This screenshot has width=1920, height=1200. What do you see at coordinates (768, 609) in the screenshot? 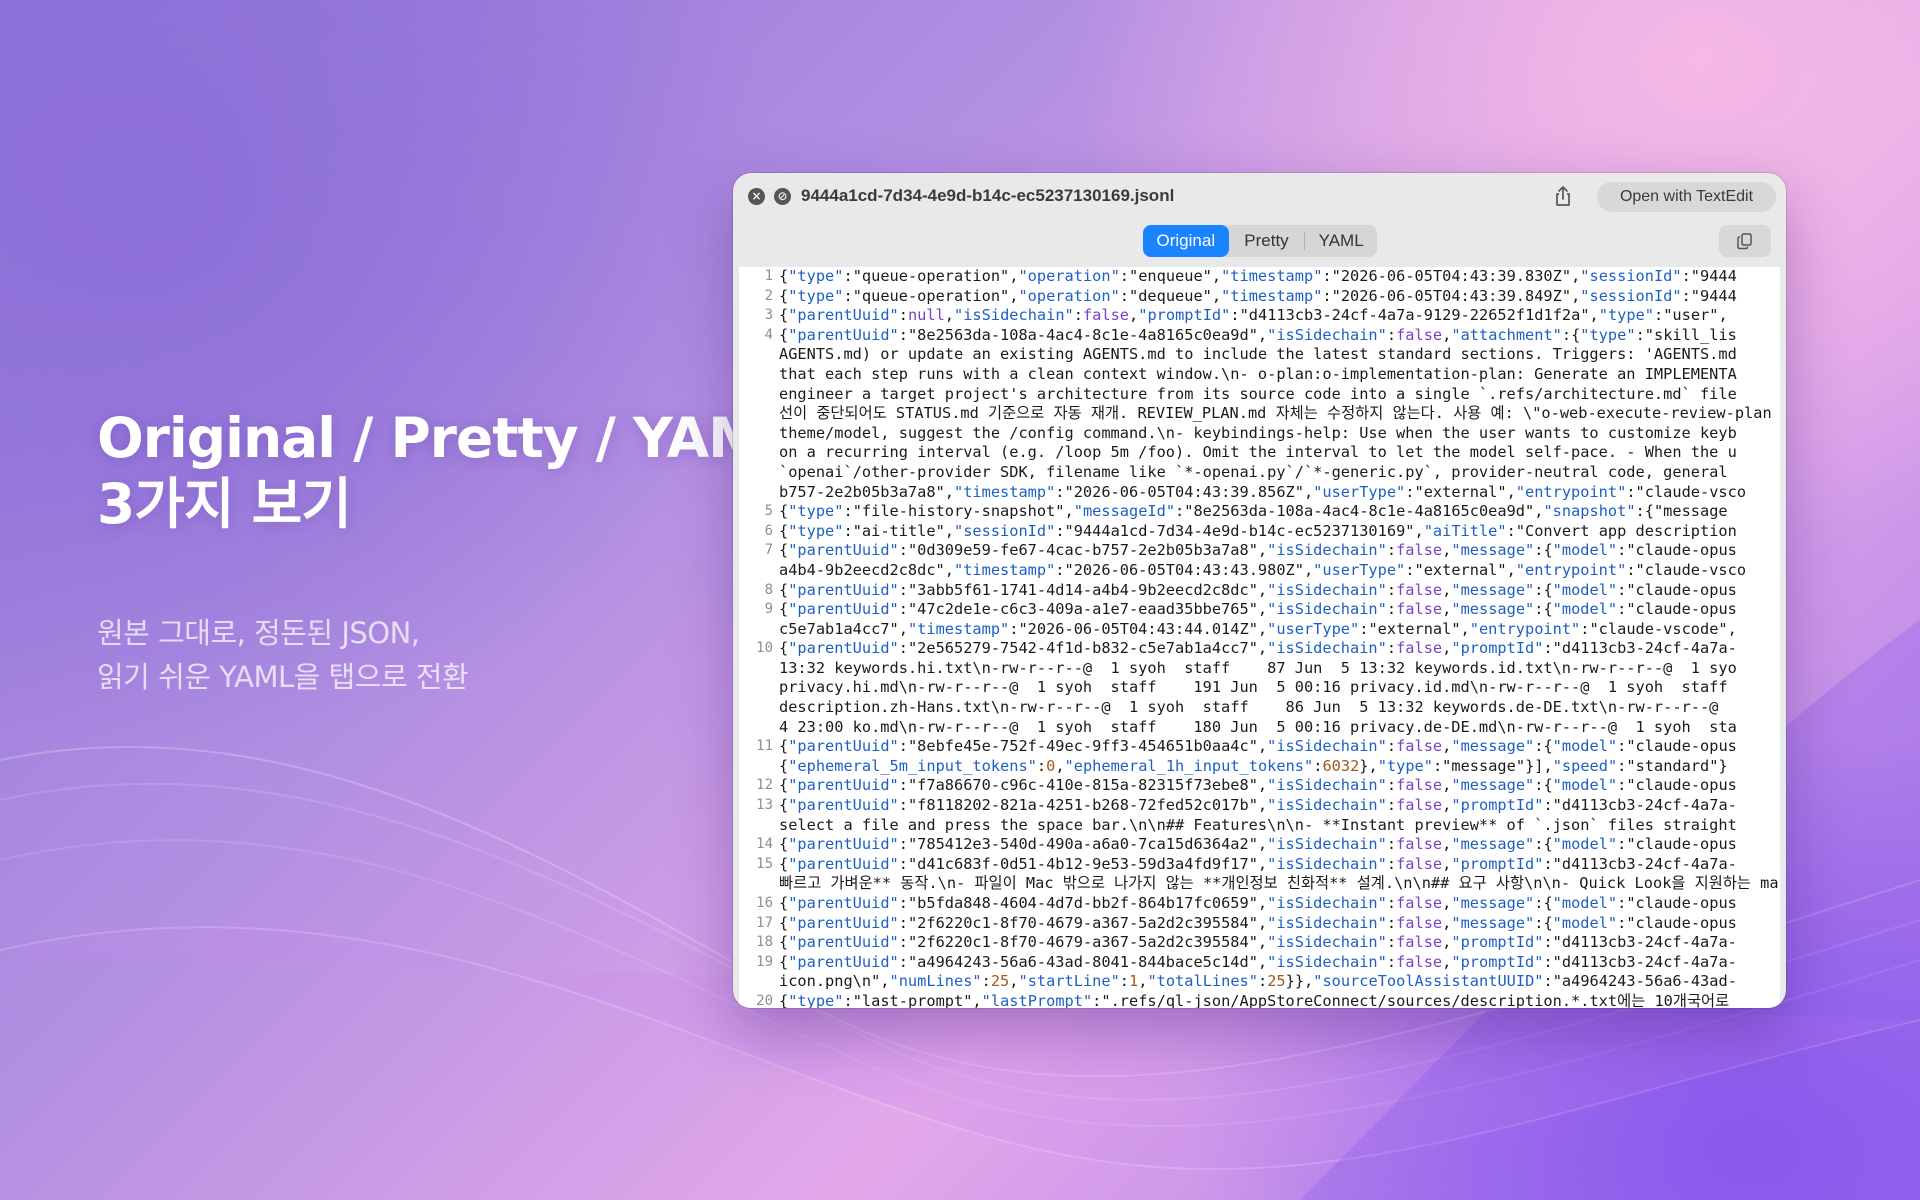
I see `line-number: 9` at bounding box center [768, 609].